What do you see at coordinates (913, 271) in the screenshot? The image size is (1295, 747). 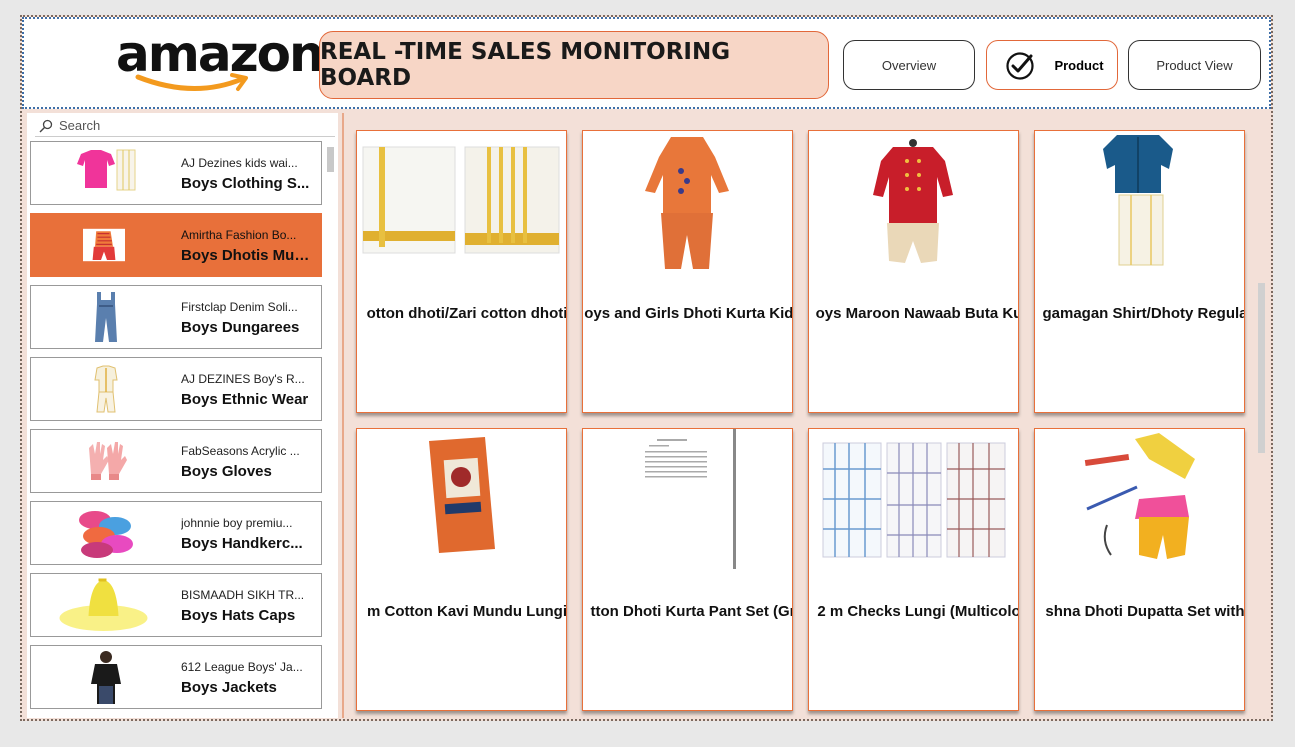 I see `product-card: oys Maroon Nawaab Buta Ku` at bounding box center [913, 271].